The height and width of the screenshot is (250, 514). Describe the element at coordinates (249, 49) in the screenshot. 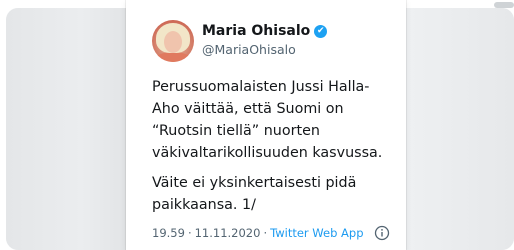

I see `user-handle: @MariaOhisalo` at that location.